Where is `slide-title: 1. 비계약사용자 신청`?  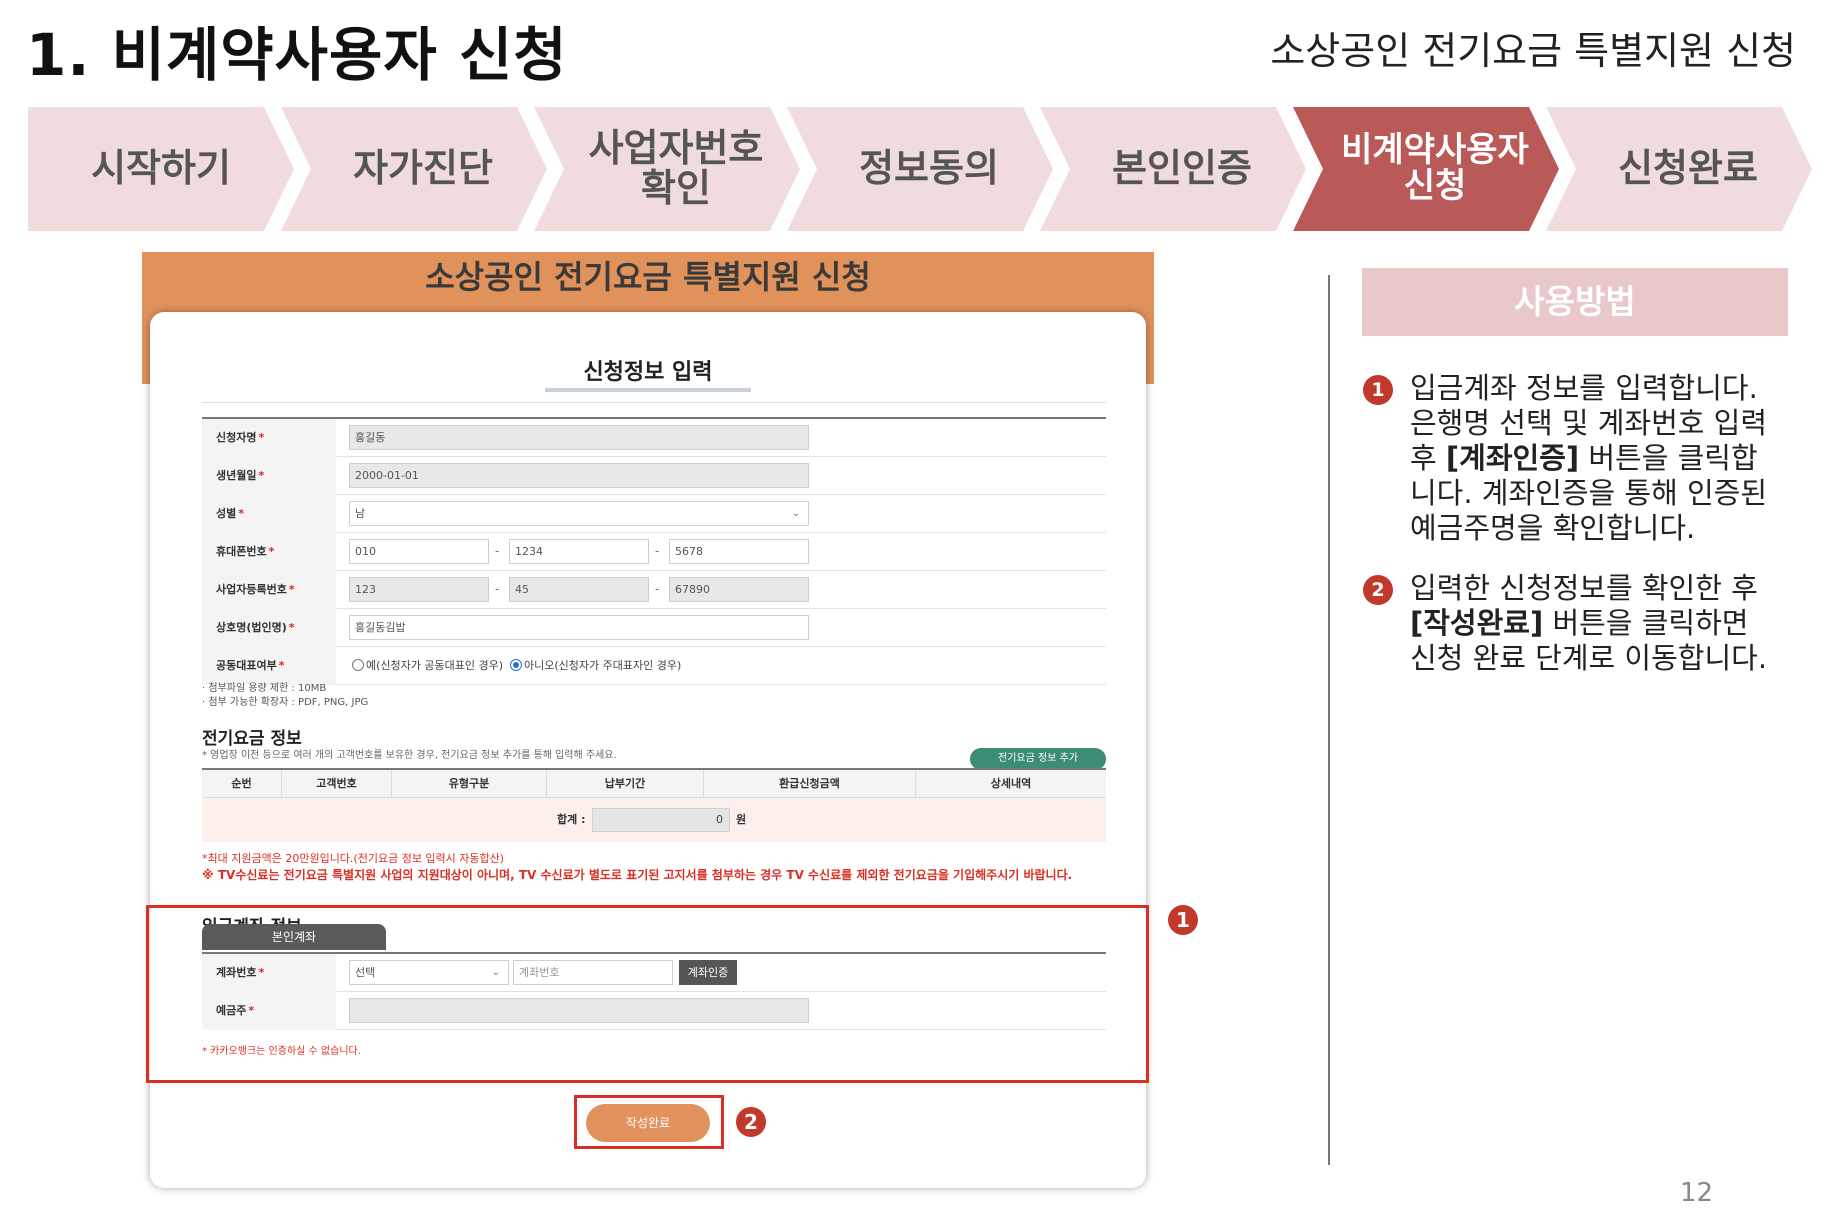
slide-title: 1. 비계약사용자 신청 is located at coordinates (297, 55).